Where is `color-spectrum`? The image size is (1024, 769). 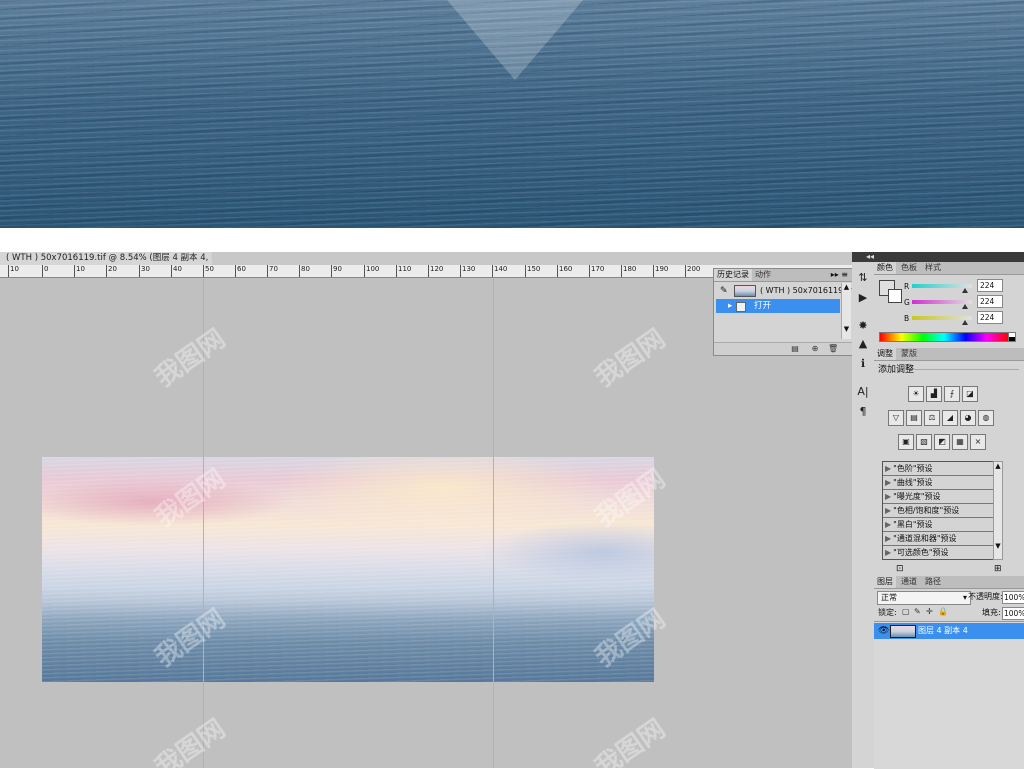
color-spectrum is located at coordinates (944, 337).